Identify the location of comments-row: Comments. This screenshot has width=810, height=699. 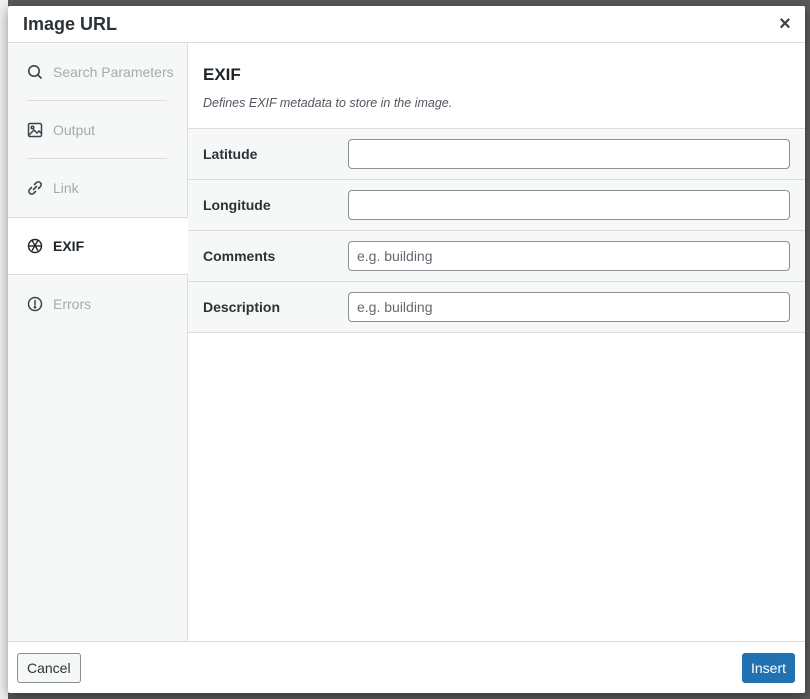
(496, 255).